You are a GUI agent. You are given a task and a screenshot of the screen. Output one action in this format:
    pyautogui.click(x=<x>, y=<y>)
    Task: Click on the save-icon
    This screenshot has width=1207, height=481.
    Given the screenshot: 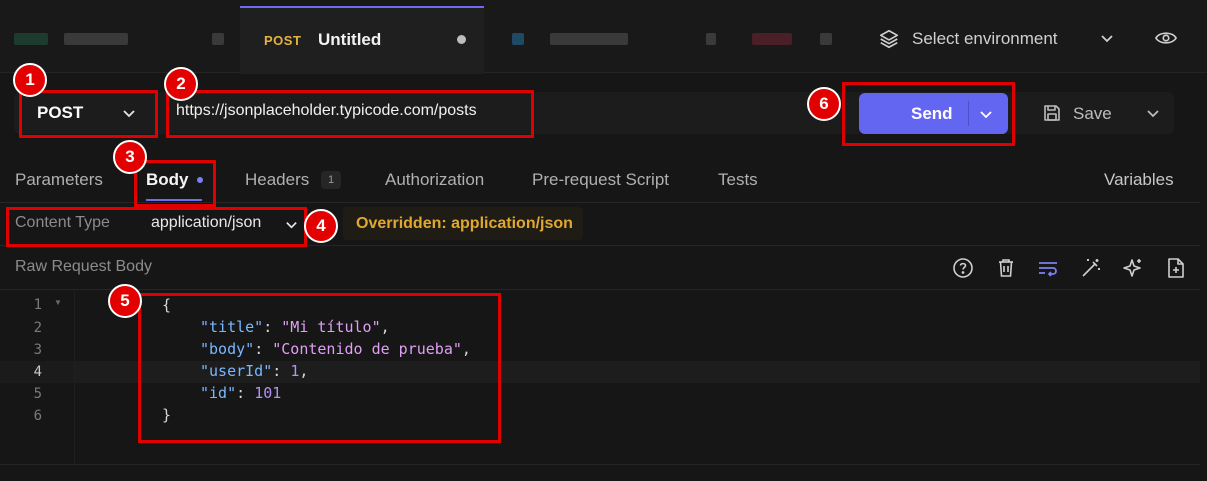 What is the action you would take?
    pyautogui.click(x=1052, y=113)
    